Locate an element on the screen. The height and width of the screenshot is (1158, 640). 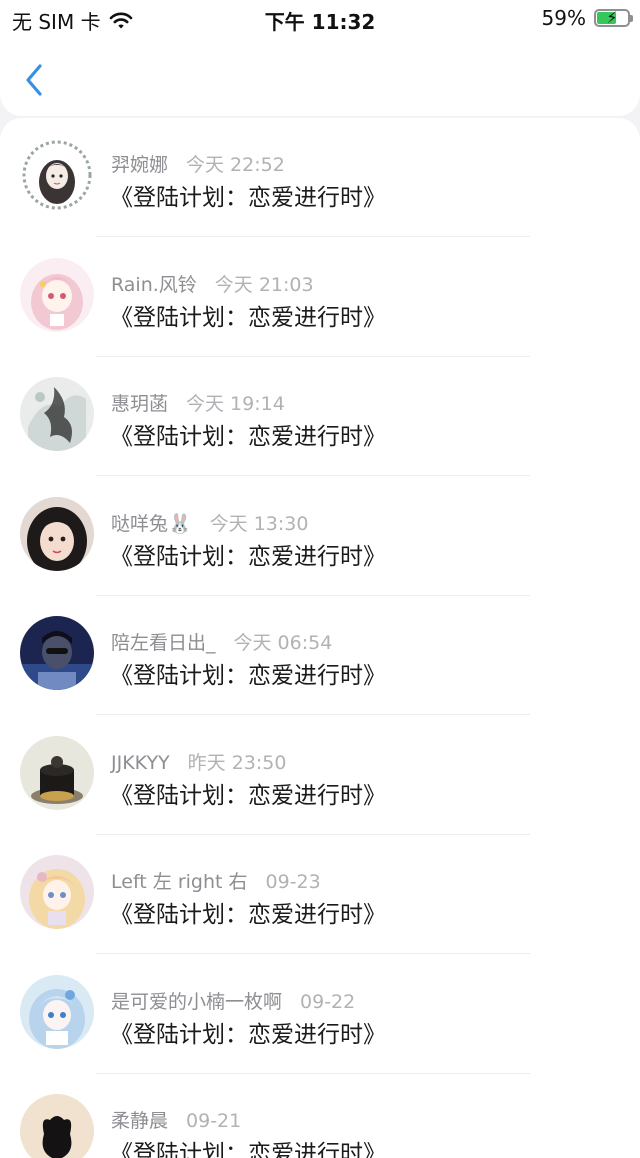
timestamp: 今天 13:30 is located at coordinates (259, 523).